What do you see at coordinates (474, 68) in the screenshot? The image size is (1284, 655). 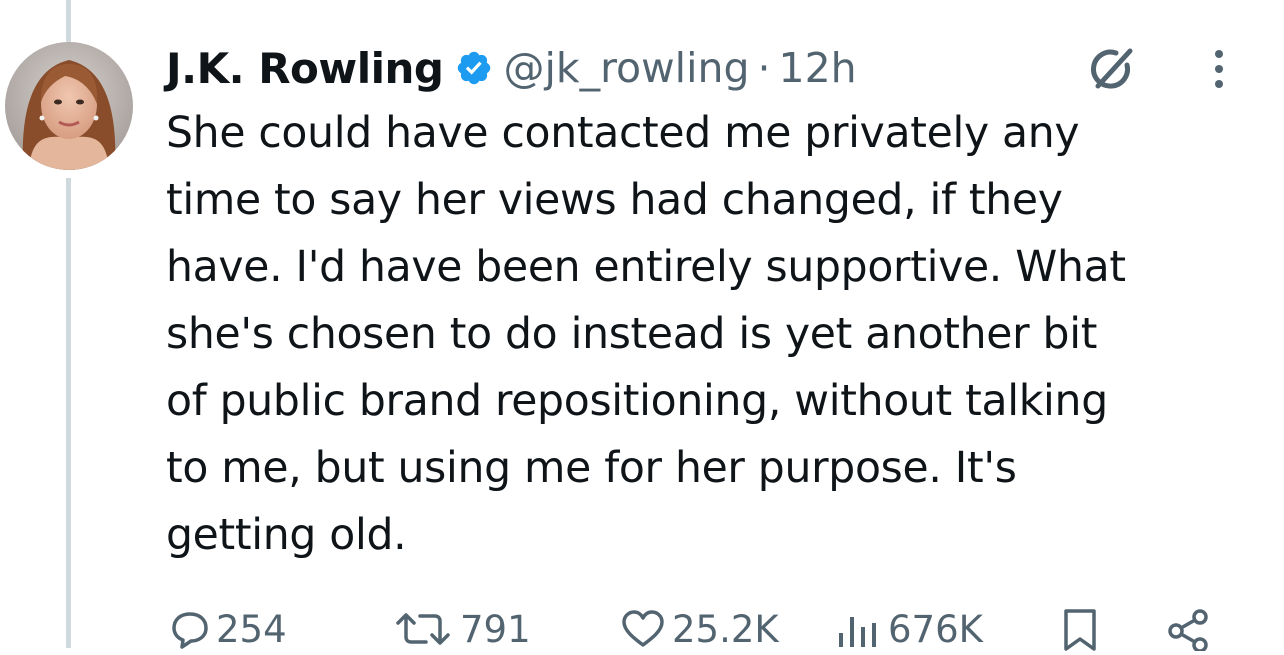 I see `verified-badge-icon` at bounding box center [474, 68].